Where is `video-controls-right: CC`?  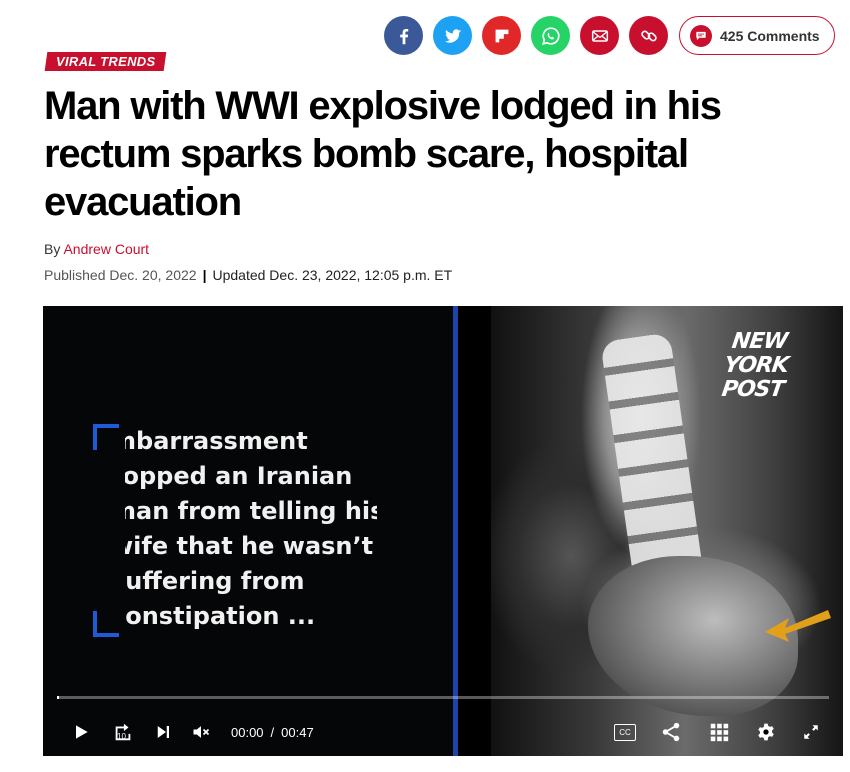
video-controls-right: CC is located at coordinates (723, 732).